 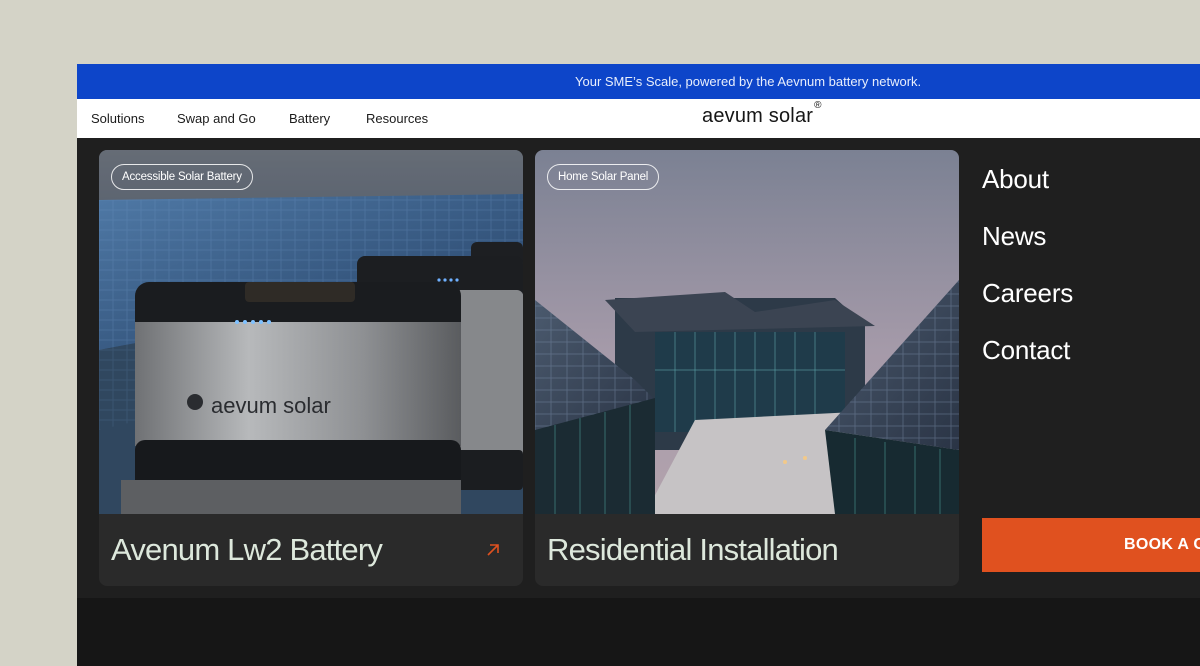 I want to click on nav-battery: Battery, so click(x=309, y=118).